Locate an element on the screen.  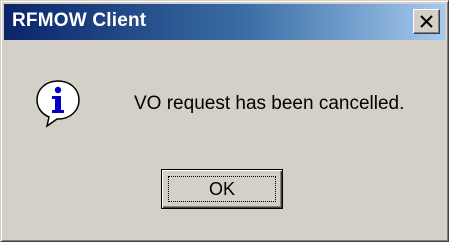
window-title: RFMOW Client is located at coordinates (79, 20).